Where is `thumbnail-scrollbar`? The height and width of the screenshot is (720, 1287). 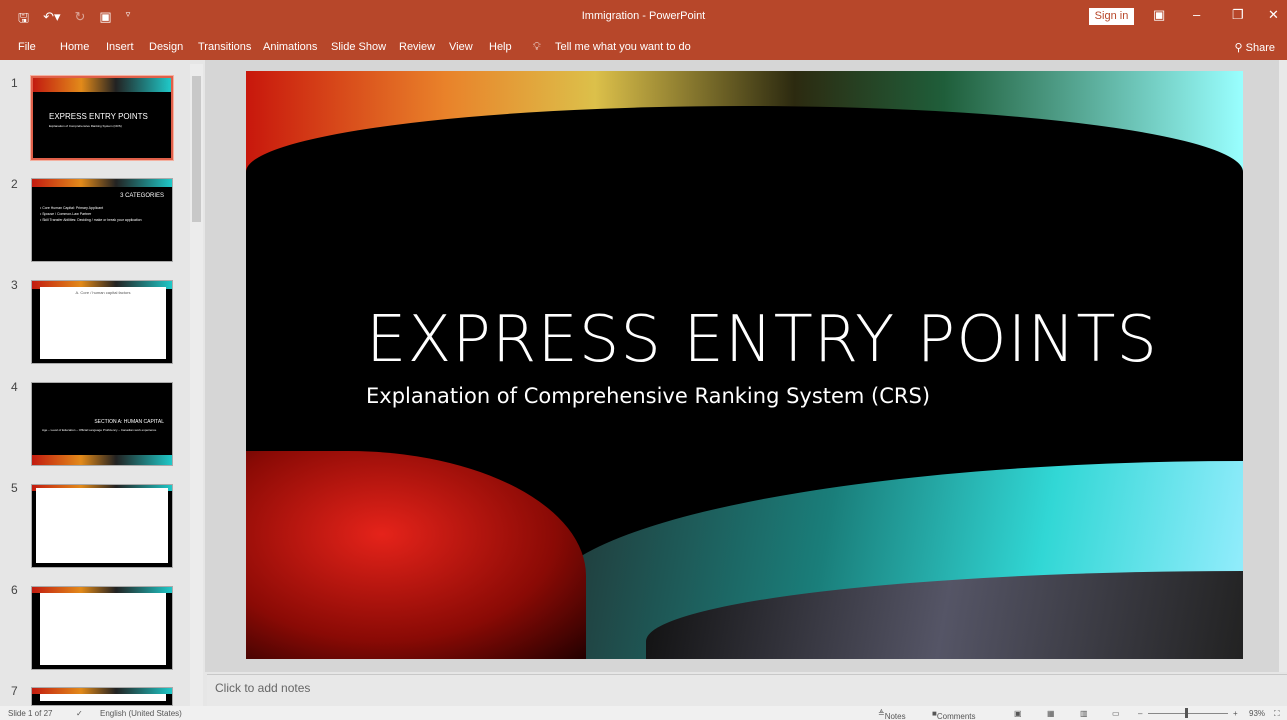 thumbnail-scrollbar is located at coordinates (196, 385).